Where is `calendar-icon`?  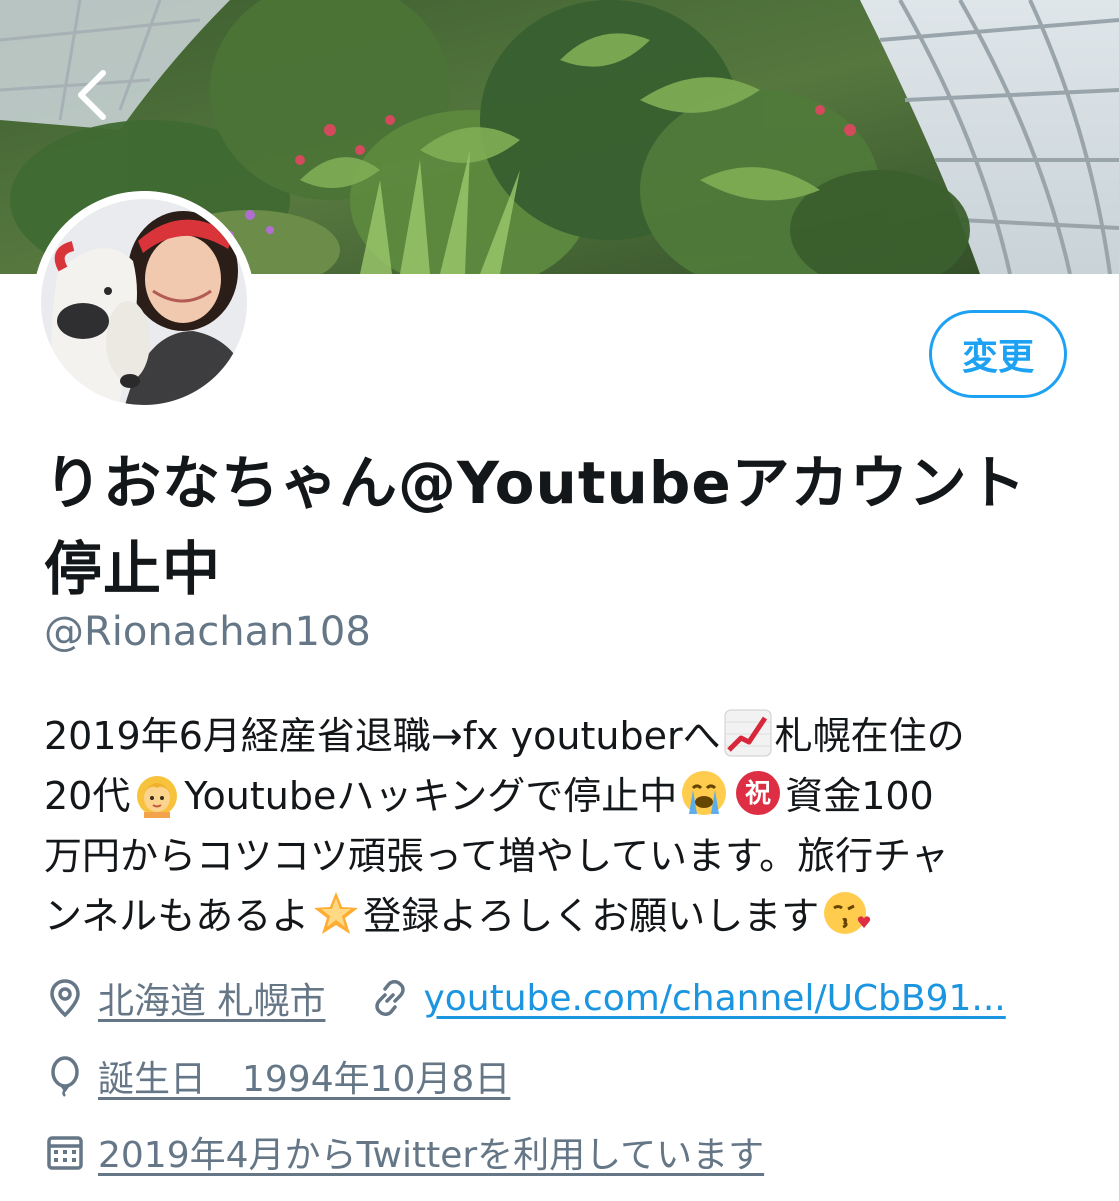 calendar-icon is located at coordinates (65, 1152).